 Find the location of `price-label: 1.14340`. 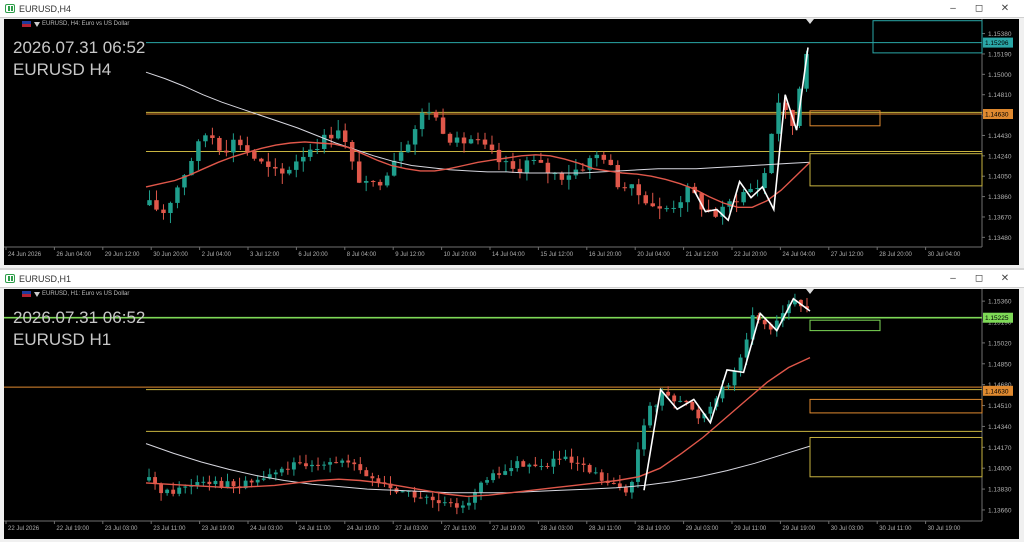

price-label: 1.14340 is located at coordinates (1000, 427).